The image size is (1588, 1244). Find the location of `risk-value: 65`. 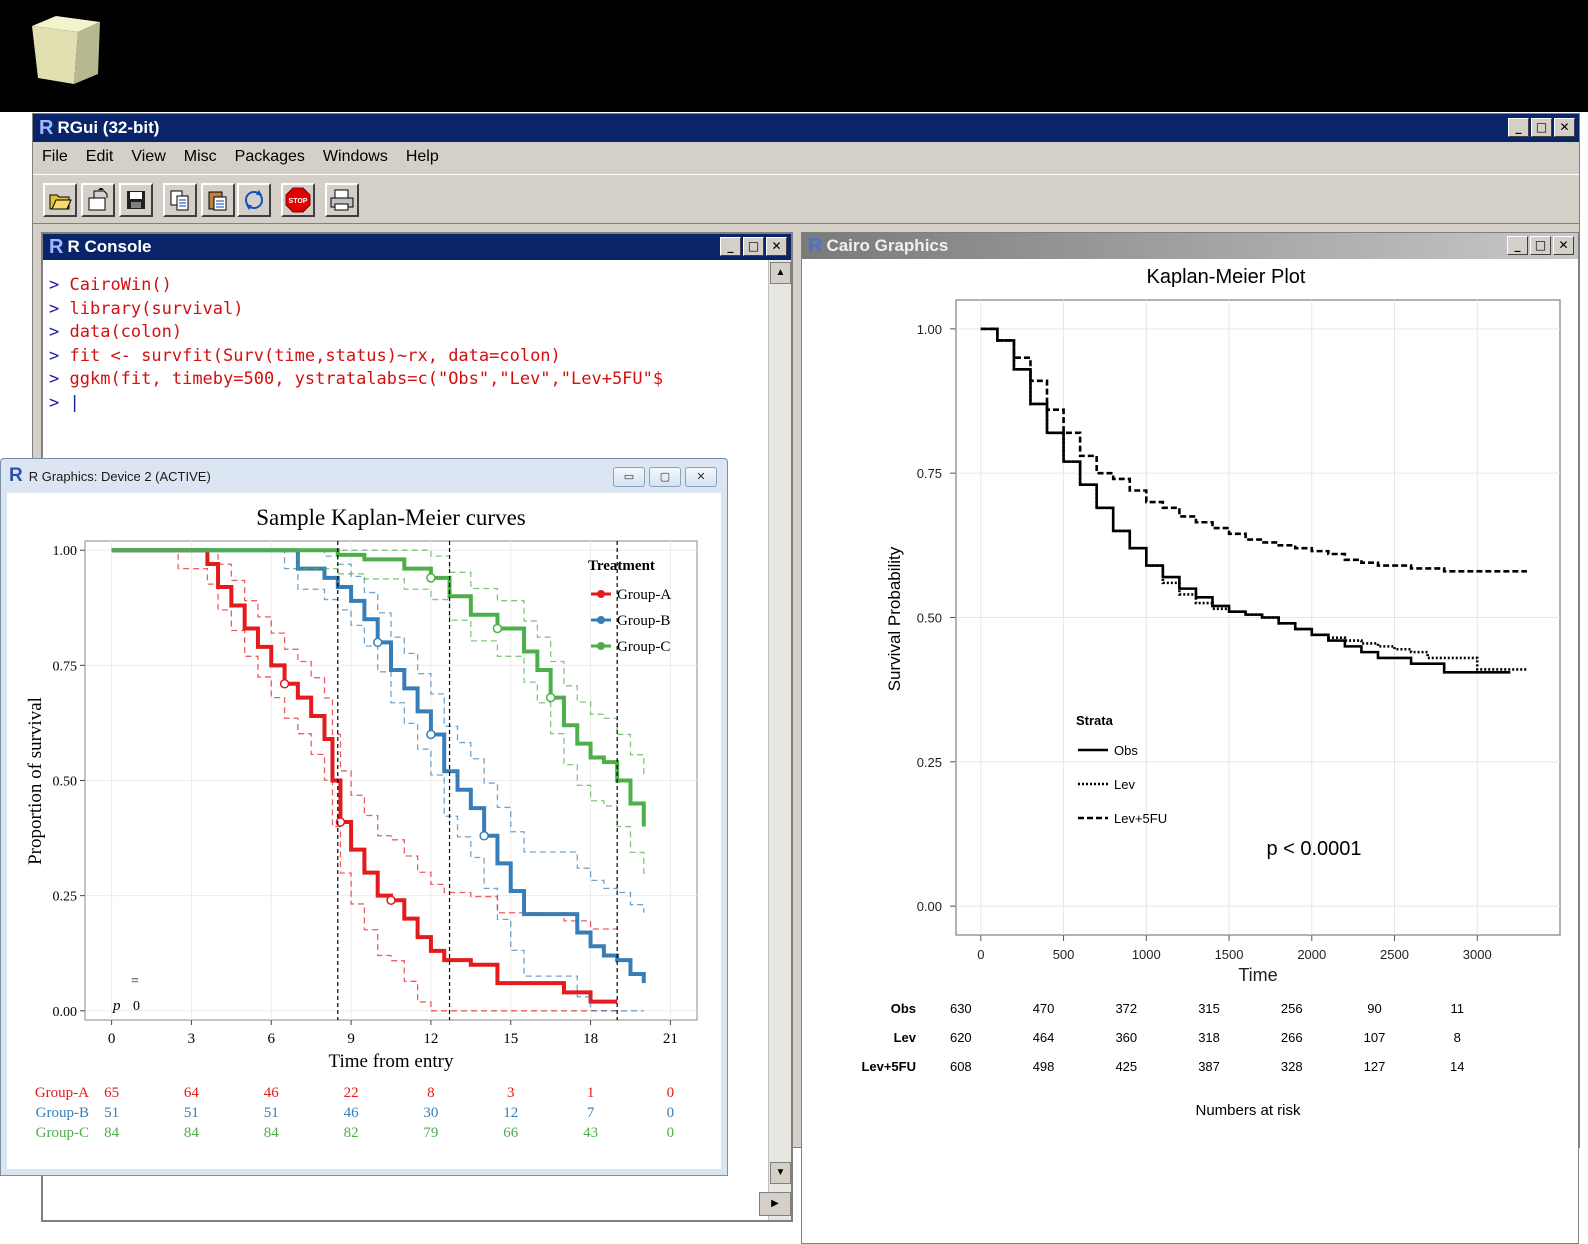

risk-value: 65 is located at coordinates (111, 1093).